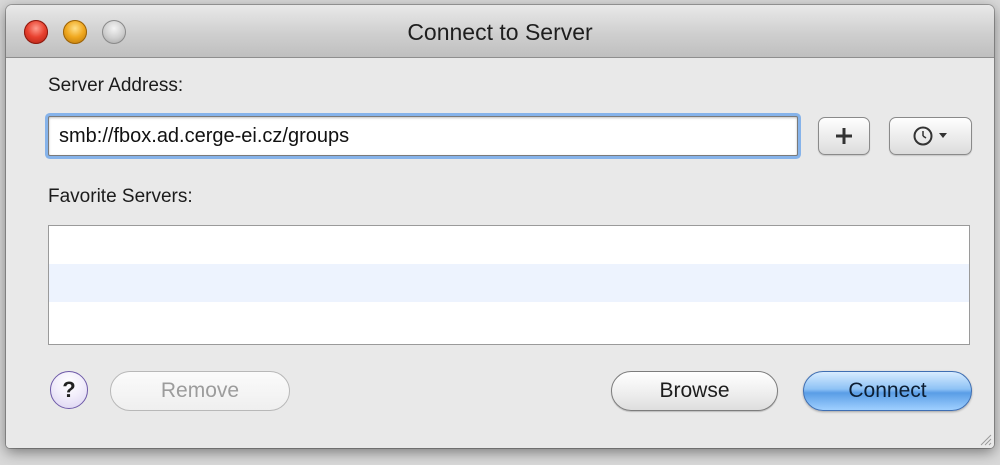  Describe the element at coordinates (985, 439) in the screenshot. I see `resize-grip-icon` at that location.